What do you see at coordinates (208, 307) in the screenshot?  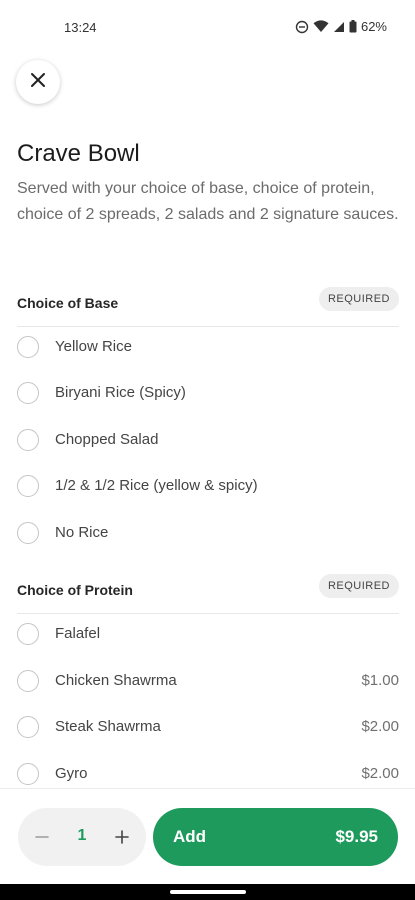 I see `section-header-base: Choice of Base REQUIRED` at bounding box center [208, 307].